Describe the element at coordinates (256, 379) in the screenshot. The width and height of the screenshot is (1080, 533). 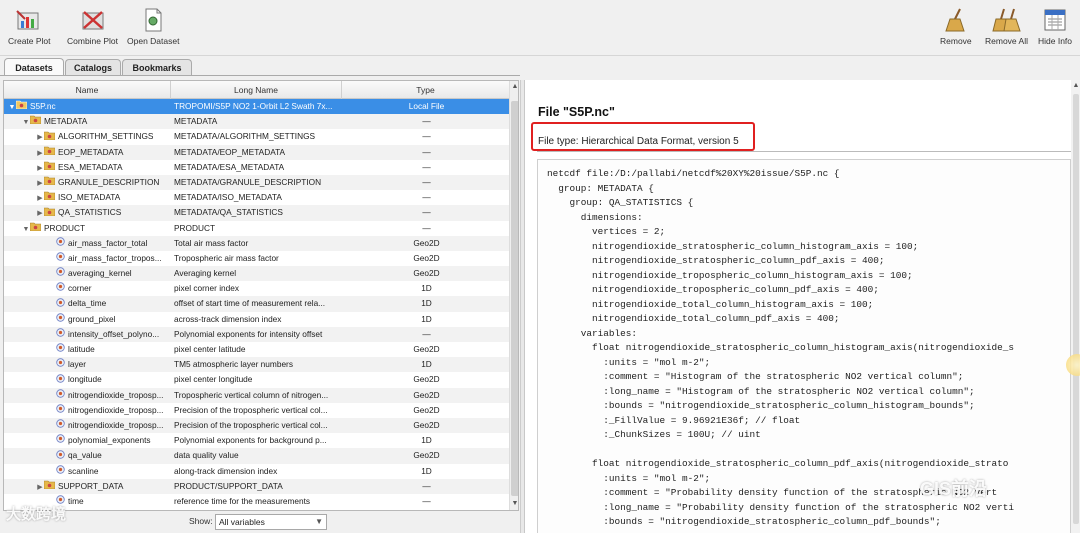
I see `table-row: longitude pixel center longitude Geo2D` at that location.